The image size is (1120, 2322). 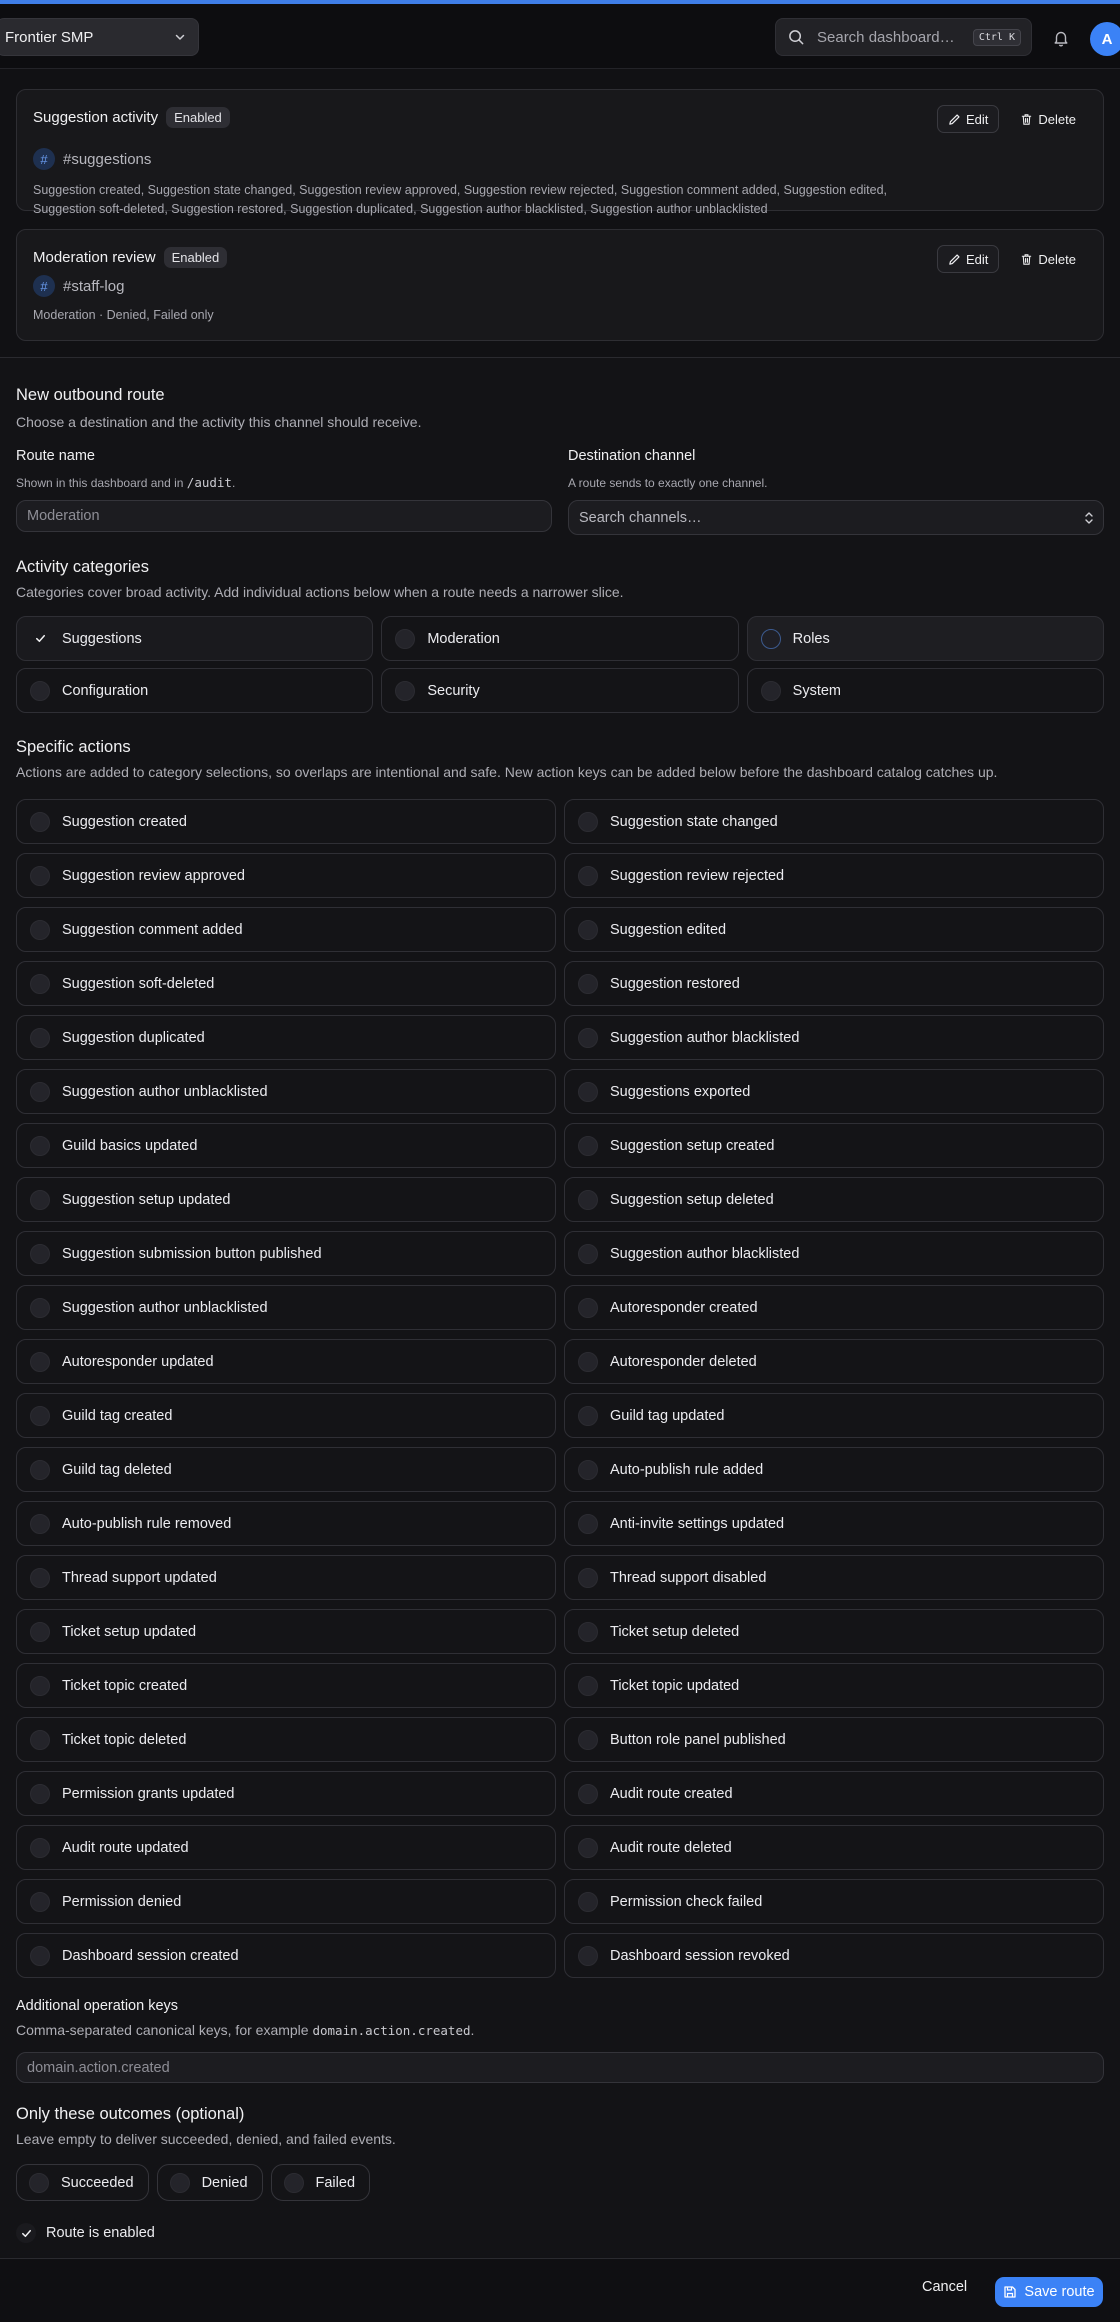 I want to click on action-option: Anti-invite settings updated, so click(x=834, y=1523).